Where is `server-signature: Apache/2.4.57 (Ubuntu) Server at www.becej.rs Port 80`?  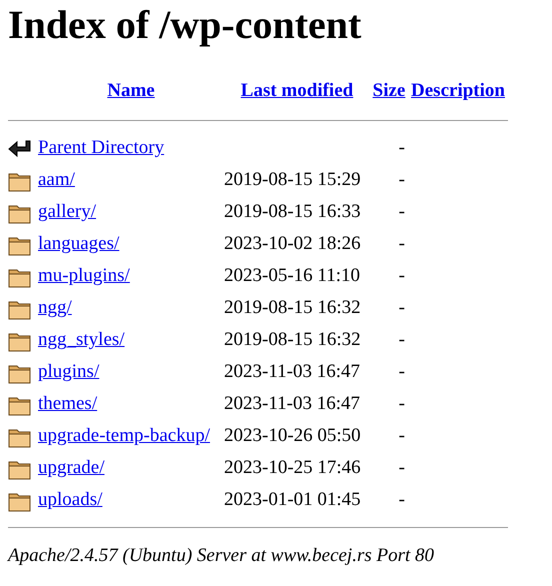
server-signature: Apache/2.4.57 (Ubuntu) Server at www.becej.rs Port 80 is located at coordinates (222, 556).